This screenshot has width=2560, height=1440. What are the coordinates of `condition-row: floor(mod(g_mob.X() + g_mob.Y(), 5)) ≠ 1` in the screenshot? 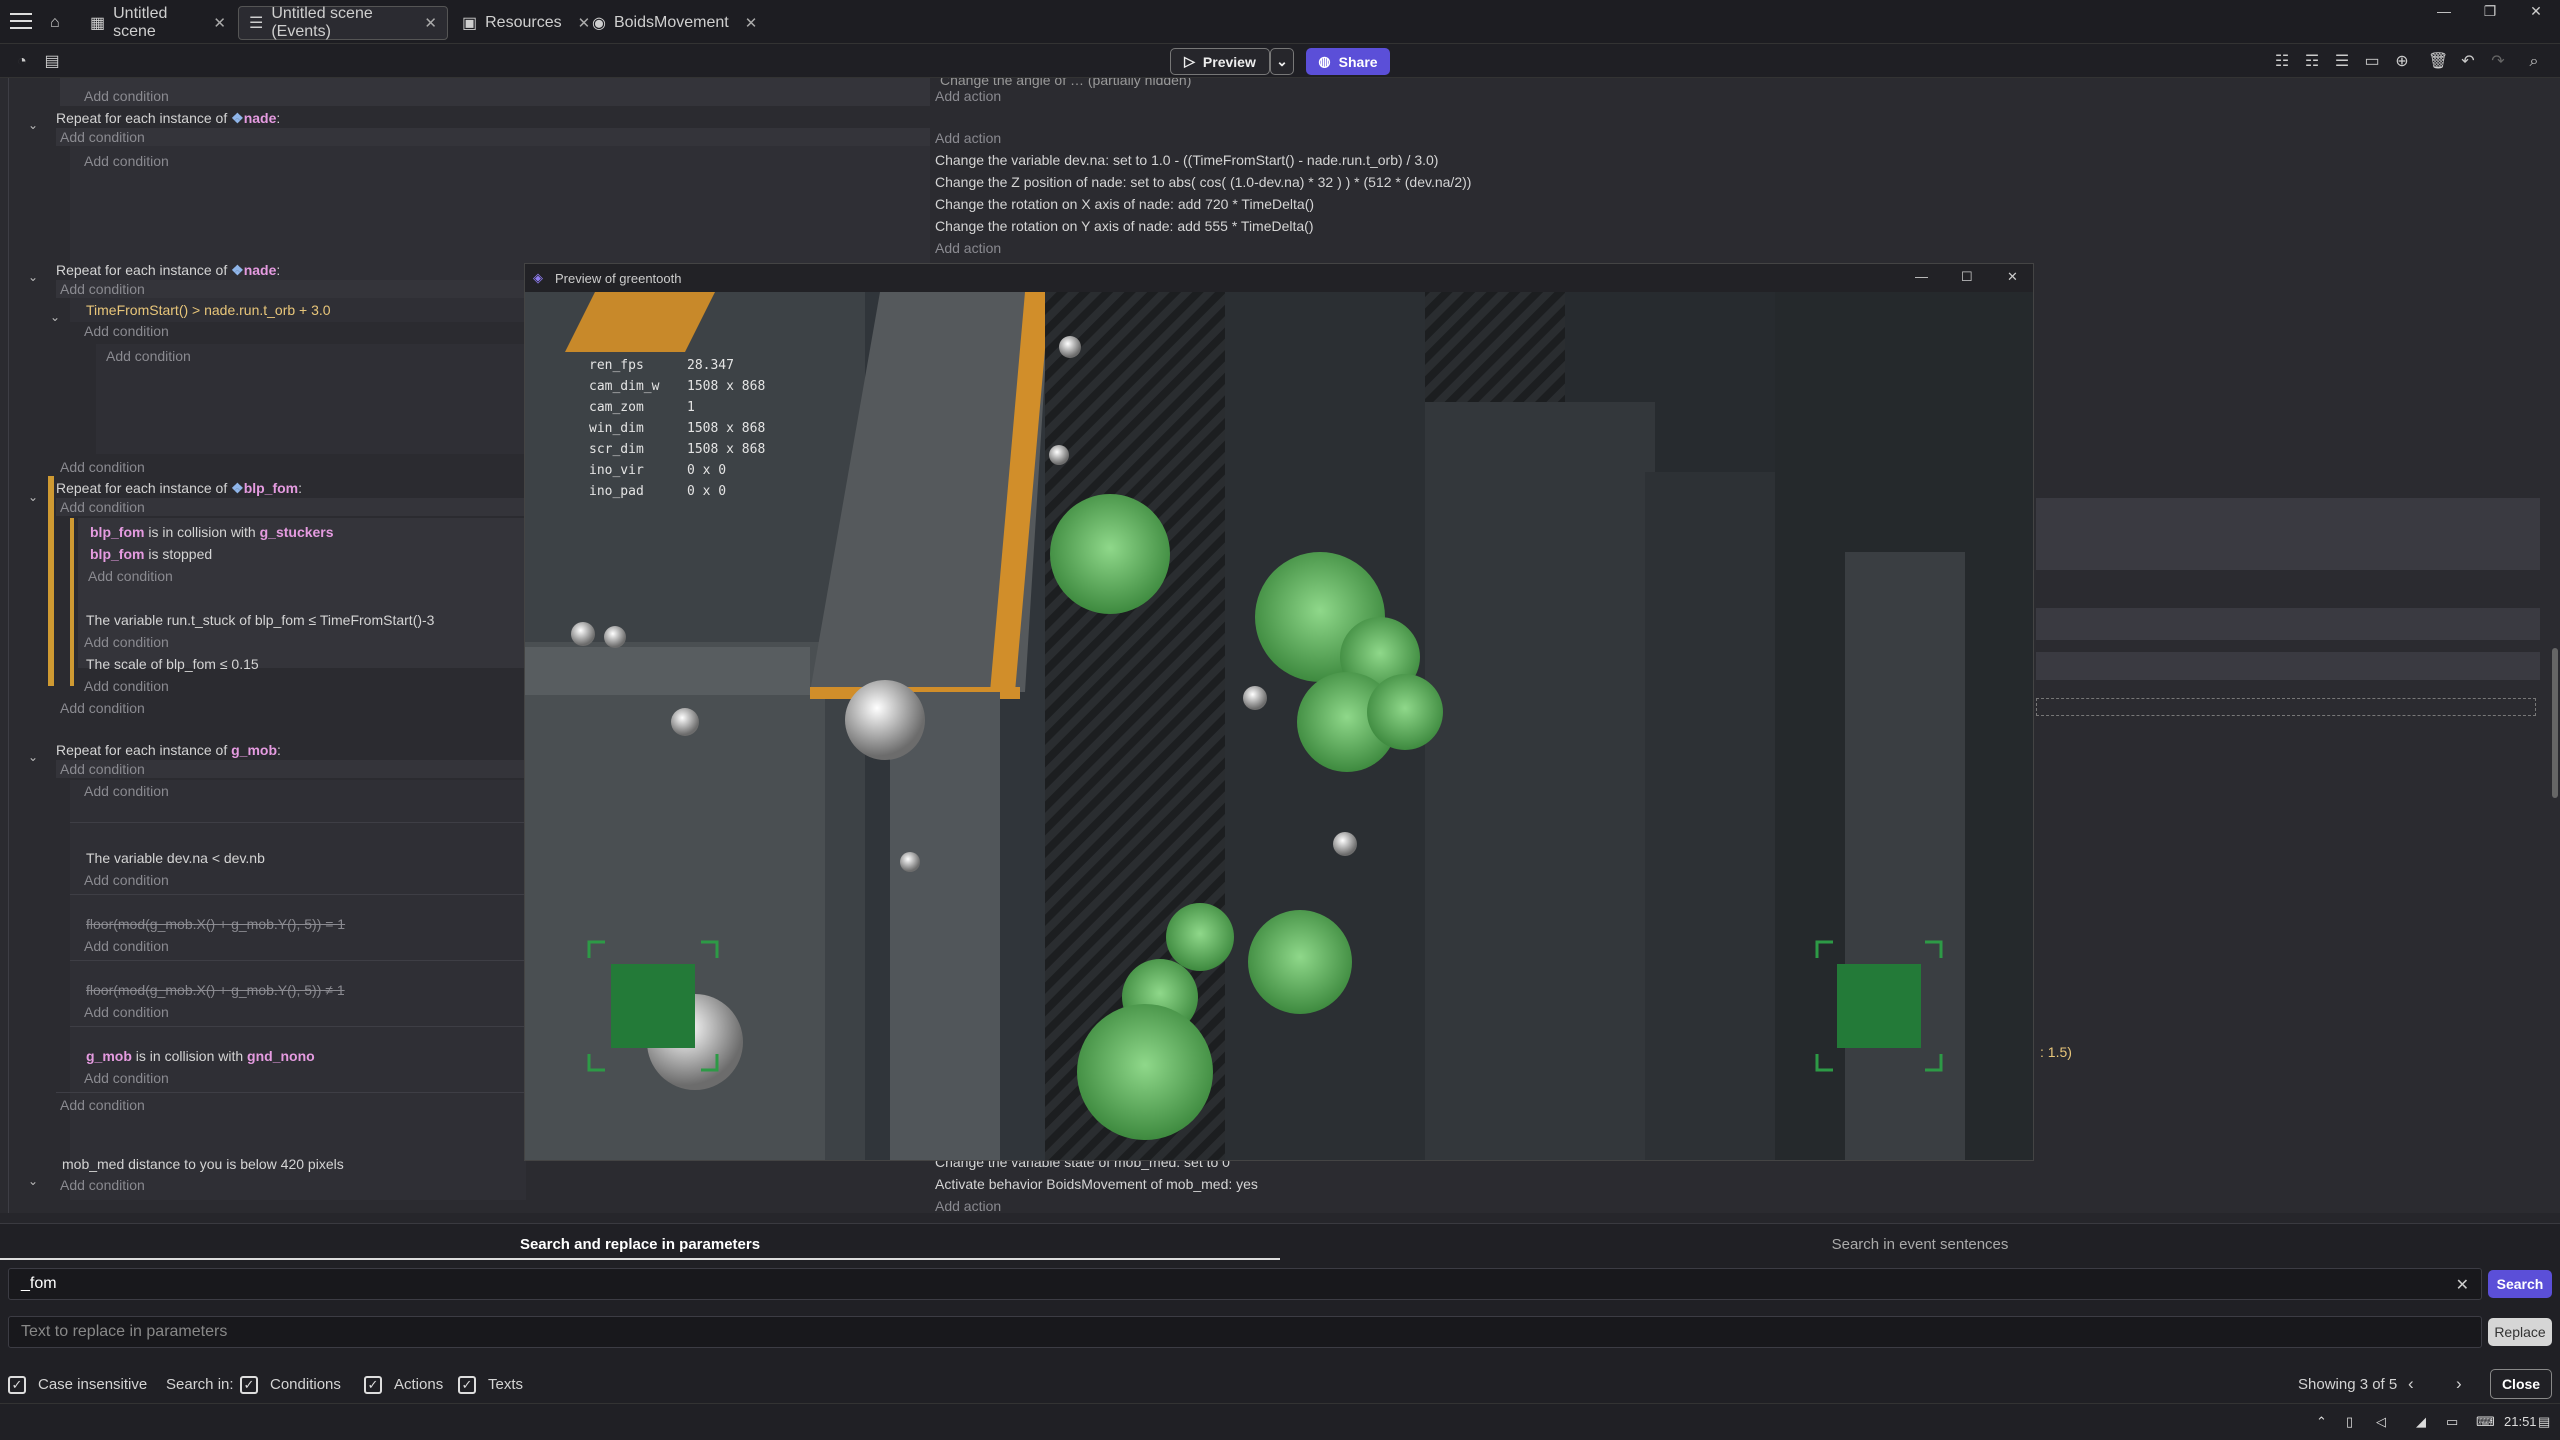 It's located at (215, 990).